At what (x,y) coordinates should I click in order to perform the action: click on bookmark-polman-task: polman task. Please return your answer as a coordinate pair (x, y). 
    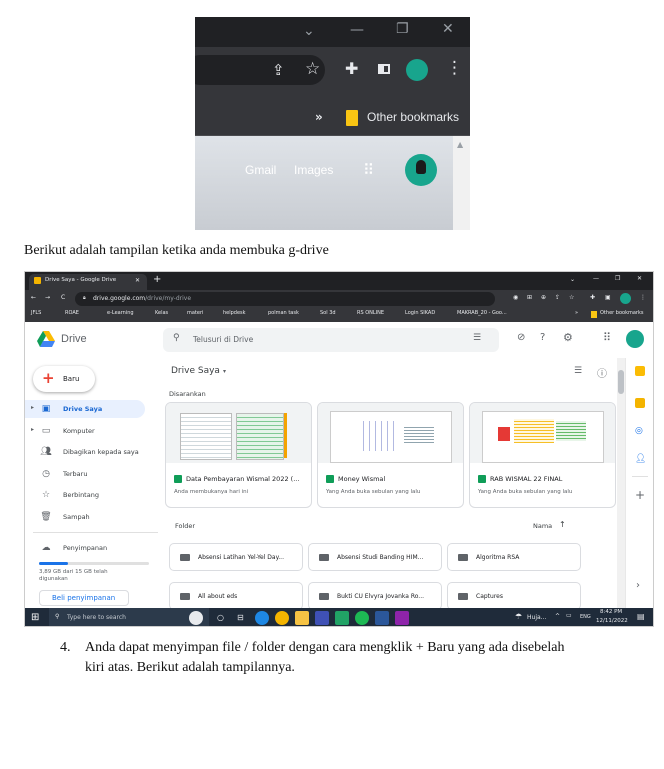
    Looking at the image, I should click on (283, 313).